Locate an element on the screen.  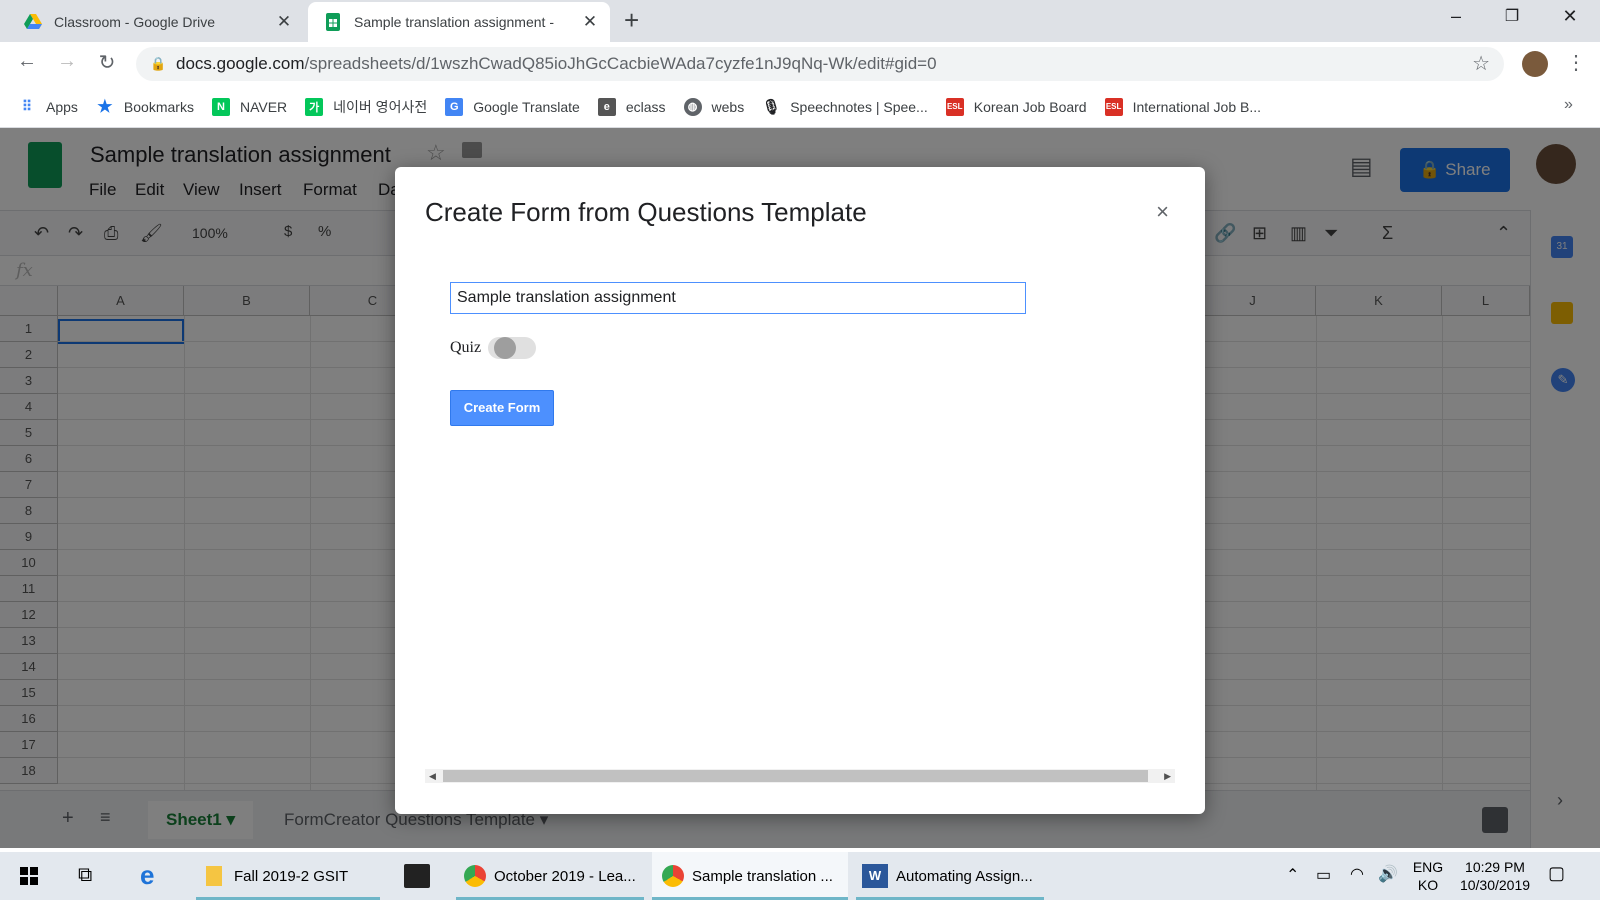
create-form-button: Create Form is located at coordinates (502, 408).